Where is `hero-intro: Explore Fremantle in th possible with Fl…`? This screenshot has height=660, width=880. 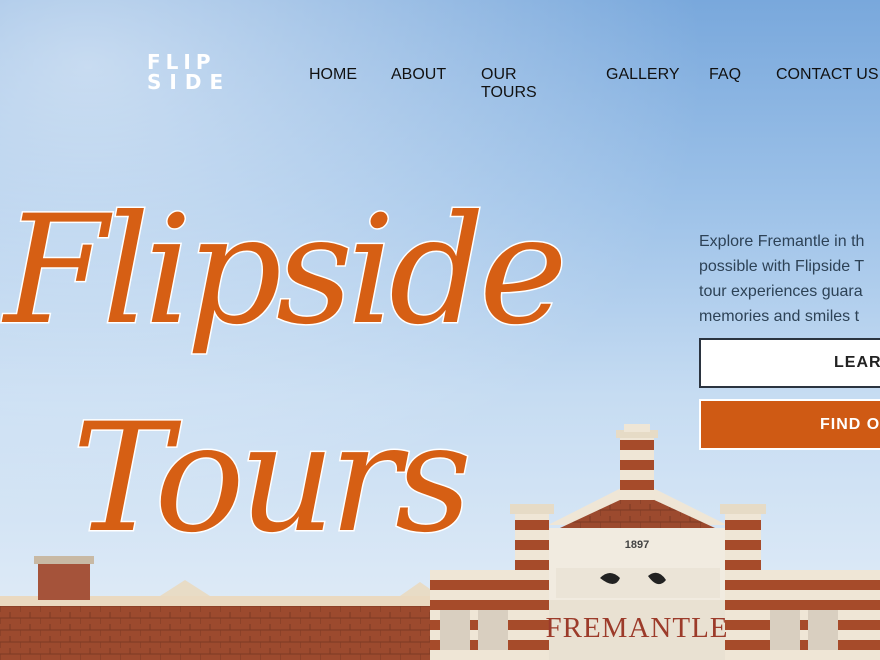
hero-intro: Explore Fremantle in th possible with Fl… is located at coordinates (789, 279).